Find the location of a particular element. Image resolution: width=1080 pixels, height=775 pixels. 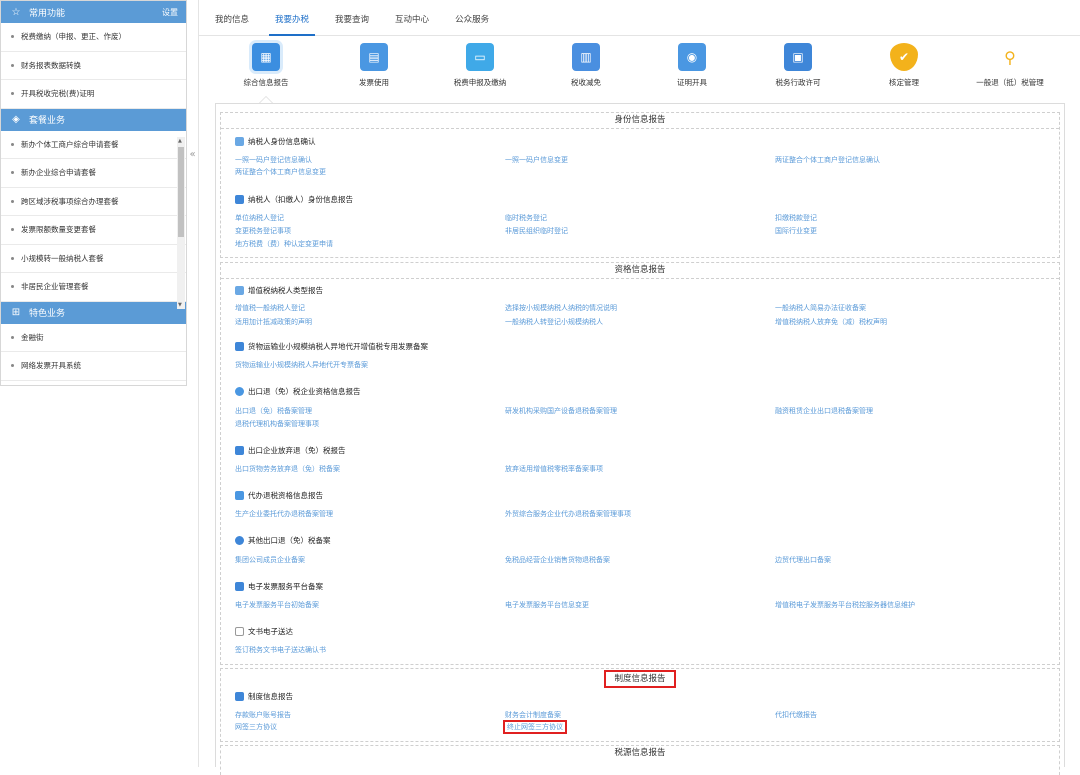

func-invoice-use: ▤ 发票使用 is located at coordinates (374, 64).